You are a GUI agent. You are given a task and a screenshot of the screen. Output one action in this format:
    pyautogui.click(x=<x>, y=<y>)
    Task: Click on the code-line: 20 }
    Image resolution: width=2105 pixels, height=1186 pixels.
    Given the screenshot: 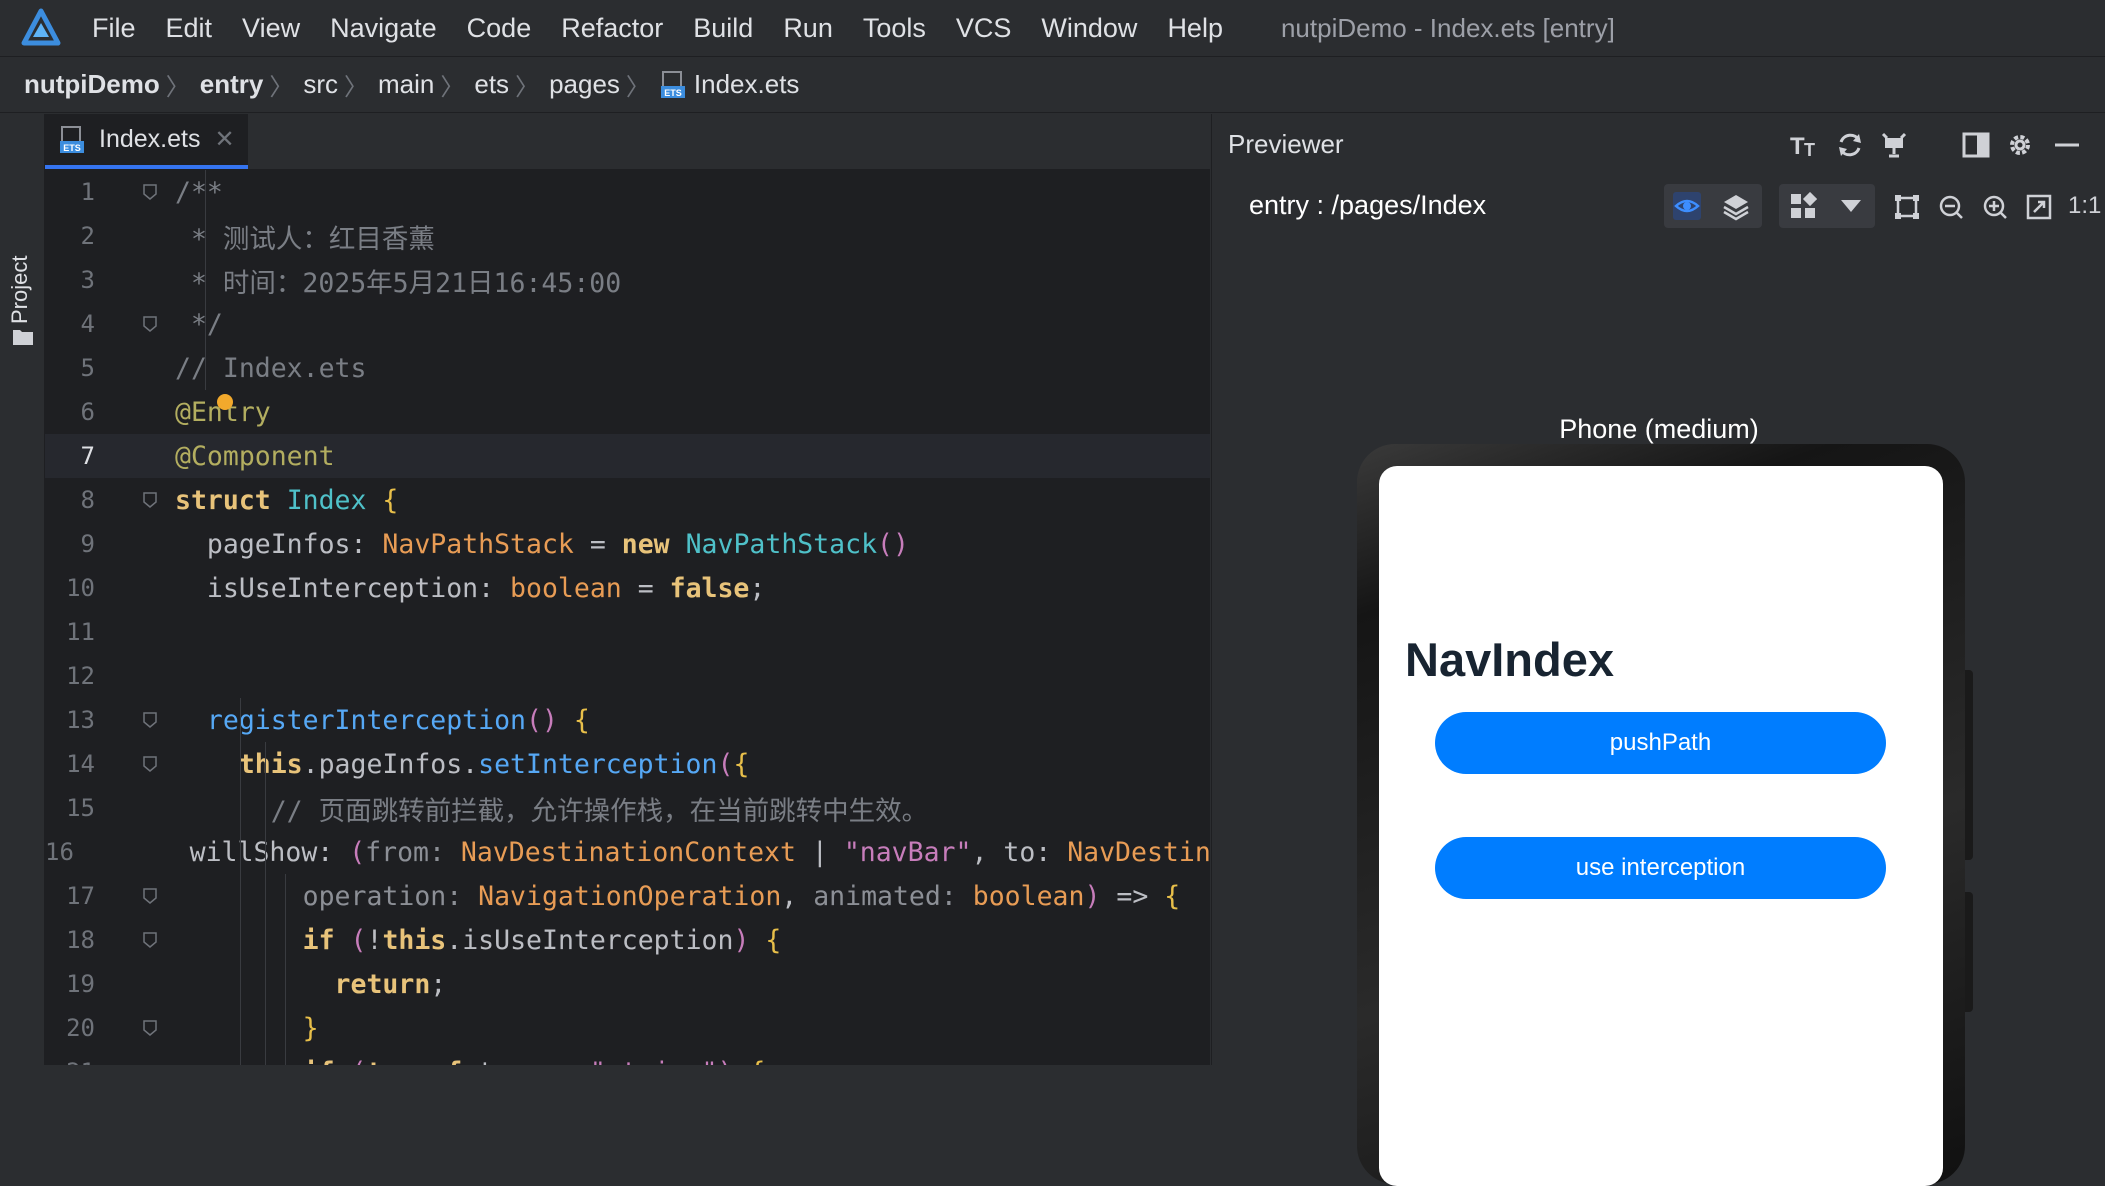 What is the action you would take?
    pyautogui.click(x=627, y=1028)
    